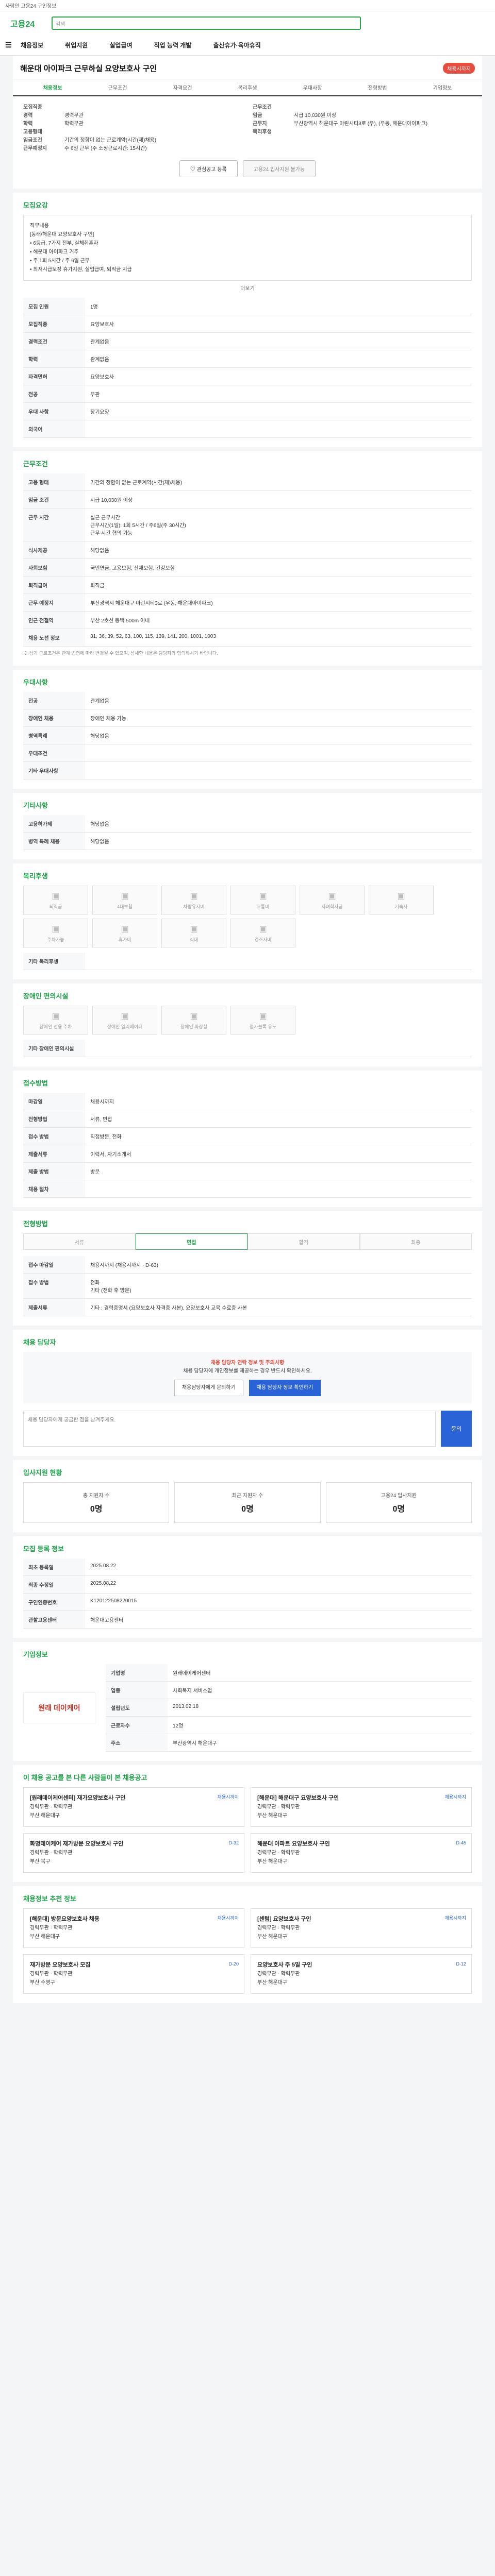 The image size is (495, 2576). Describe the element at coordinates (247, 550) in the screenshot. I see `table-row: 식사제공 해당없음` at that location.